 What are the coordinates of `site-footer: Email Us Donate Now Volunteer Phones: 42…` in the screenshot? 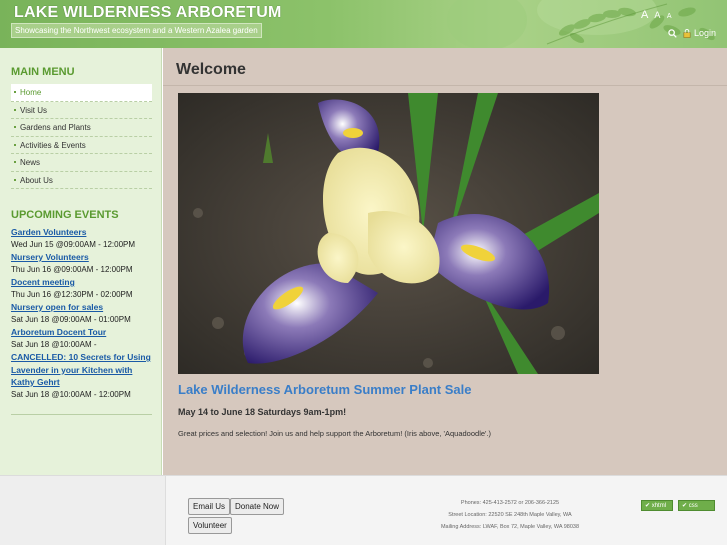 It's located at (363, 510).